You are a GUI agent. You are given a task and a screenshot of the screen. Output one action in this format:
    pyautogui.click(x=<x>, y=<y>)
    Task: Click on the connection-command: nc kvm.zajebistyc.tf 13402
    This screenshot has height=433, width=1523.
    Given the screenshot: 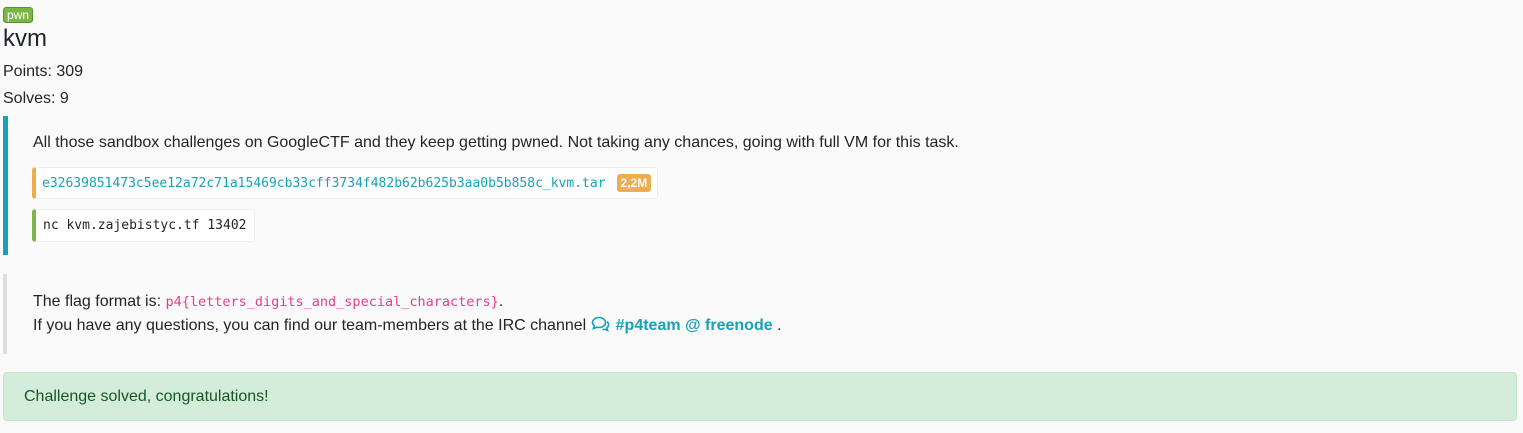 What is the action you would take?
    pyautogui.click(x=145, y=225)
    